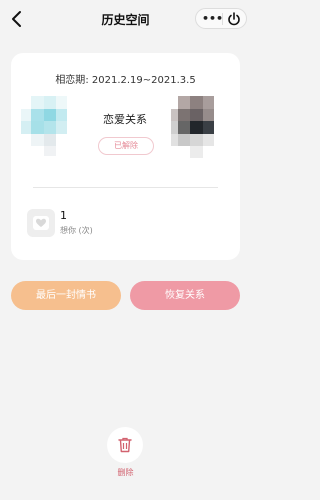 This screenshot has width=320, height=500. I want to click on mini-program-capsule: •••, so click(221, 18).